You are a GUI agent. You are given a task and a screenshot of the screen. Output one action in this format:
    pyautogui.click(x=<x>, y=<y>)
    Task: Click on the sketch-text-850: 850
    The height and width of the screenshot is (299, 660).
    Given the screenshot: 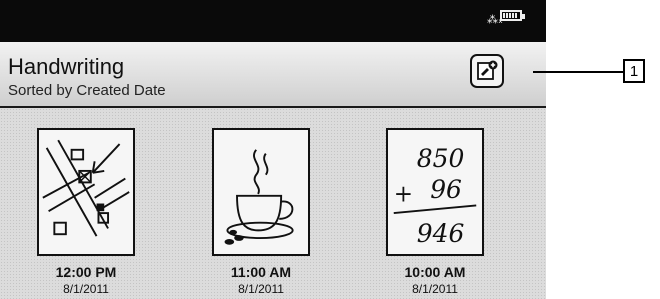 What is the action you would take?
    pyautogui.click(x=441, y=158)
    